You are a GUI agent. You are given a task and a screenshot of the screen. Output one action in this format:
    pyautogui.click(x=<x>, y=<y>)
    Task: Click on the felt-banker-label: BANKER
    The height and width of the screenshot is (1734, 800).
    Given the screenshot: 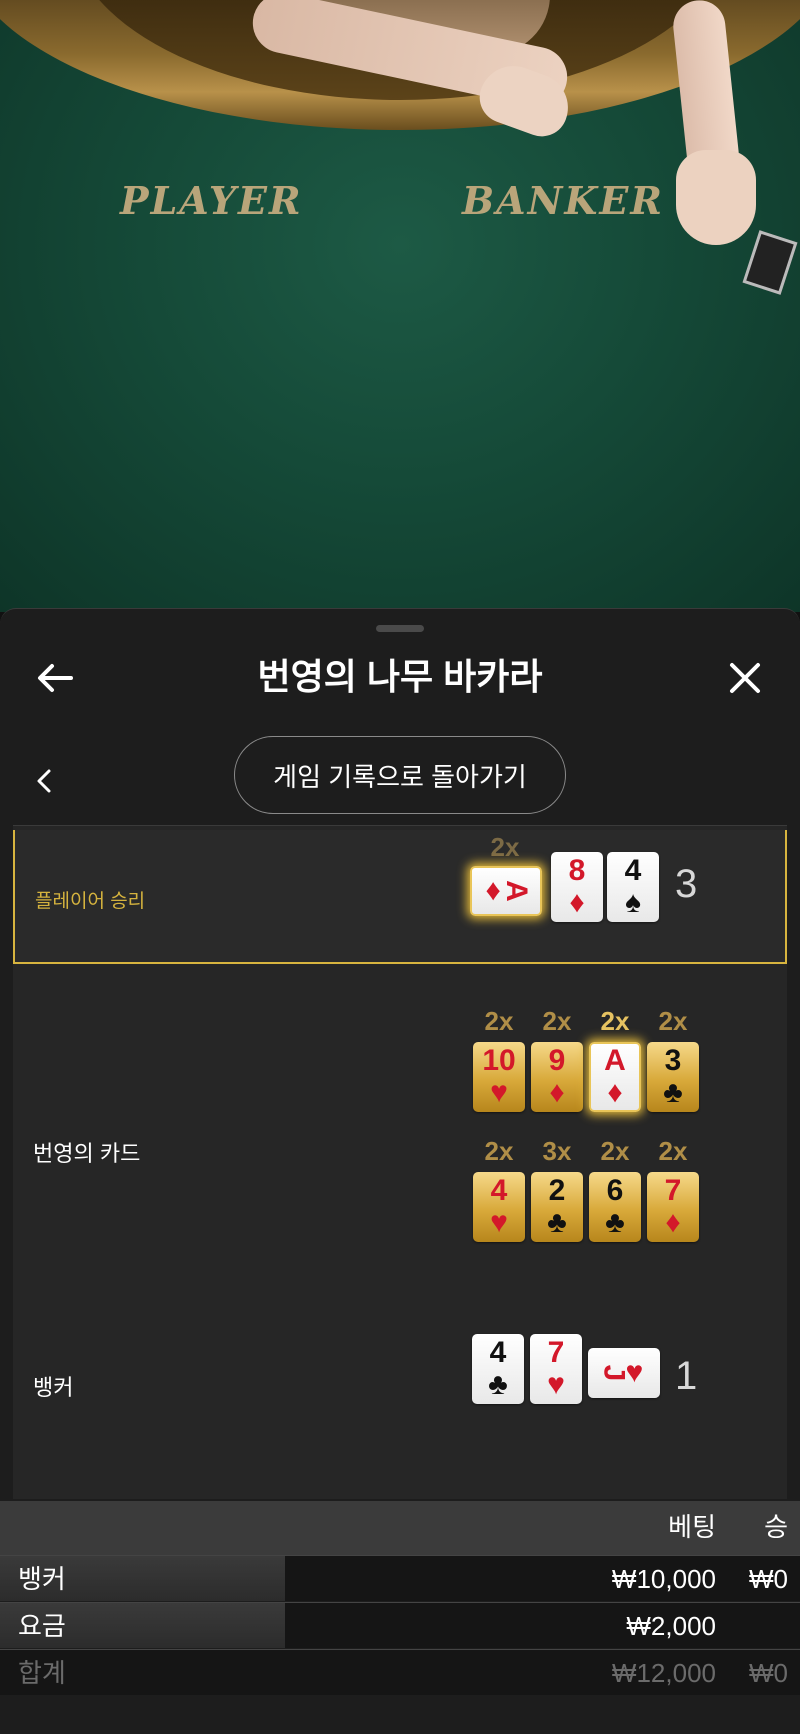 What is the action you would take?
    pyautogui.click(x=563, y=200)
    